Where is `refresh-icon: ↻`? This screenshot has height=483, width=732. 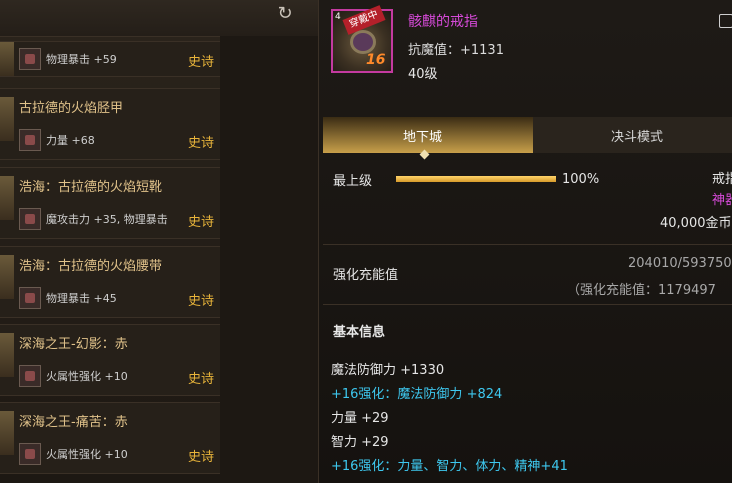 refresh-icon: ↻ is located at coordinates (285, 14).